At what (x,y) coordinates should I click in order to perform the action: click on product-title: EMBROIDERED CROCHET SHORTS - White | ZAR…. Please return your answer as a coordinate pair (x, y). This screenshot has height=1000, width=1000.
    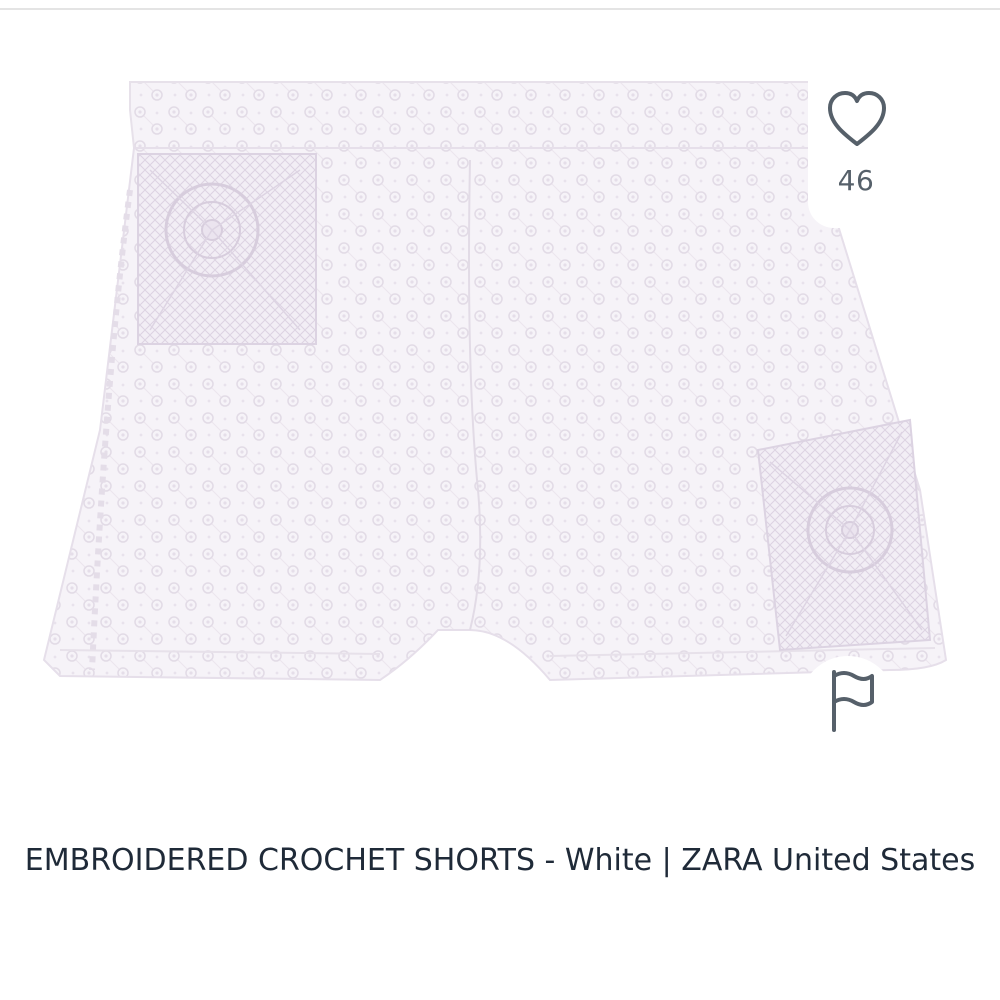
    Looking at the image, I should click on (500, 861).